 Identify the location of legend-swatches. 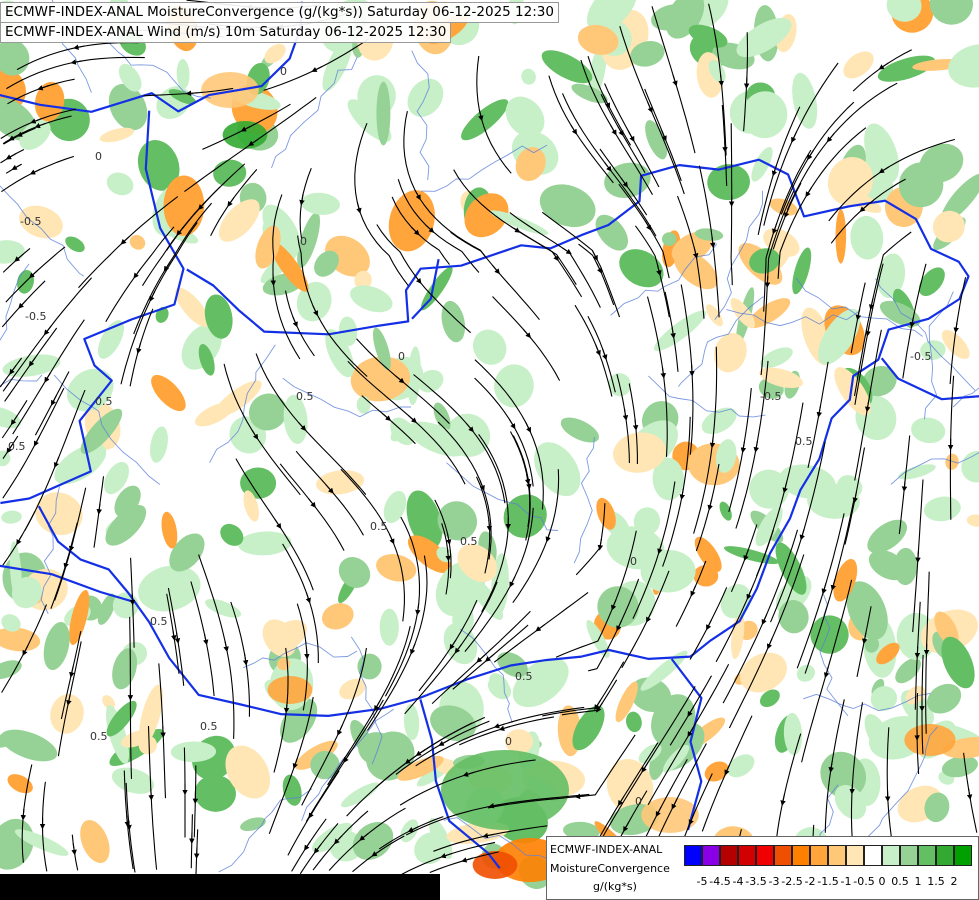
(828, 855).